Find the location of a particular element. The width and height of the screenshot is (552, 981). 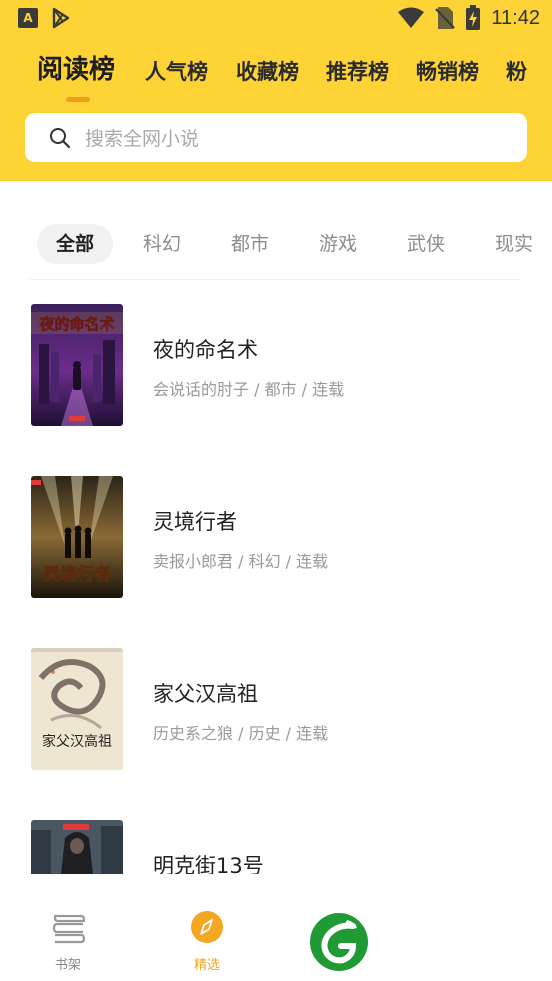

clock: 11:42 is located at coordinates (515, 17).